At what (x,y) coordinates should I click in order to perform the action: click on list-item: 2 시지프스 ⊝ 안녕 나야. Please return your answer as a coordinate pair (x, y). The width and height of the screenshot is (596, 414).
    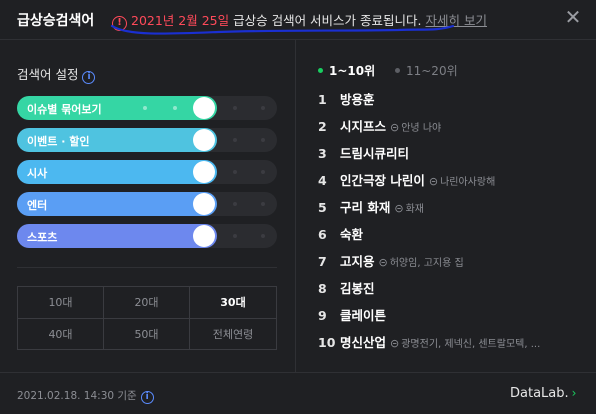
    Looking at the image, I should click on (449, 129).